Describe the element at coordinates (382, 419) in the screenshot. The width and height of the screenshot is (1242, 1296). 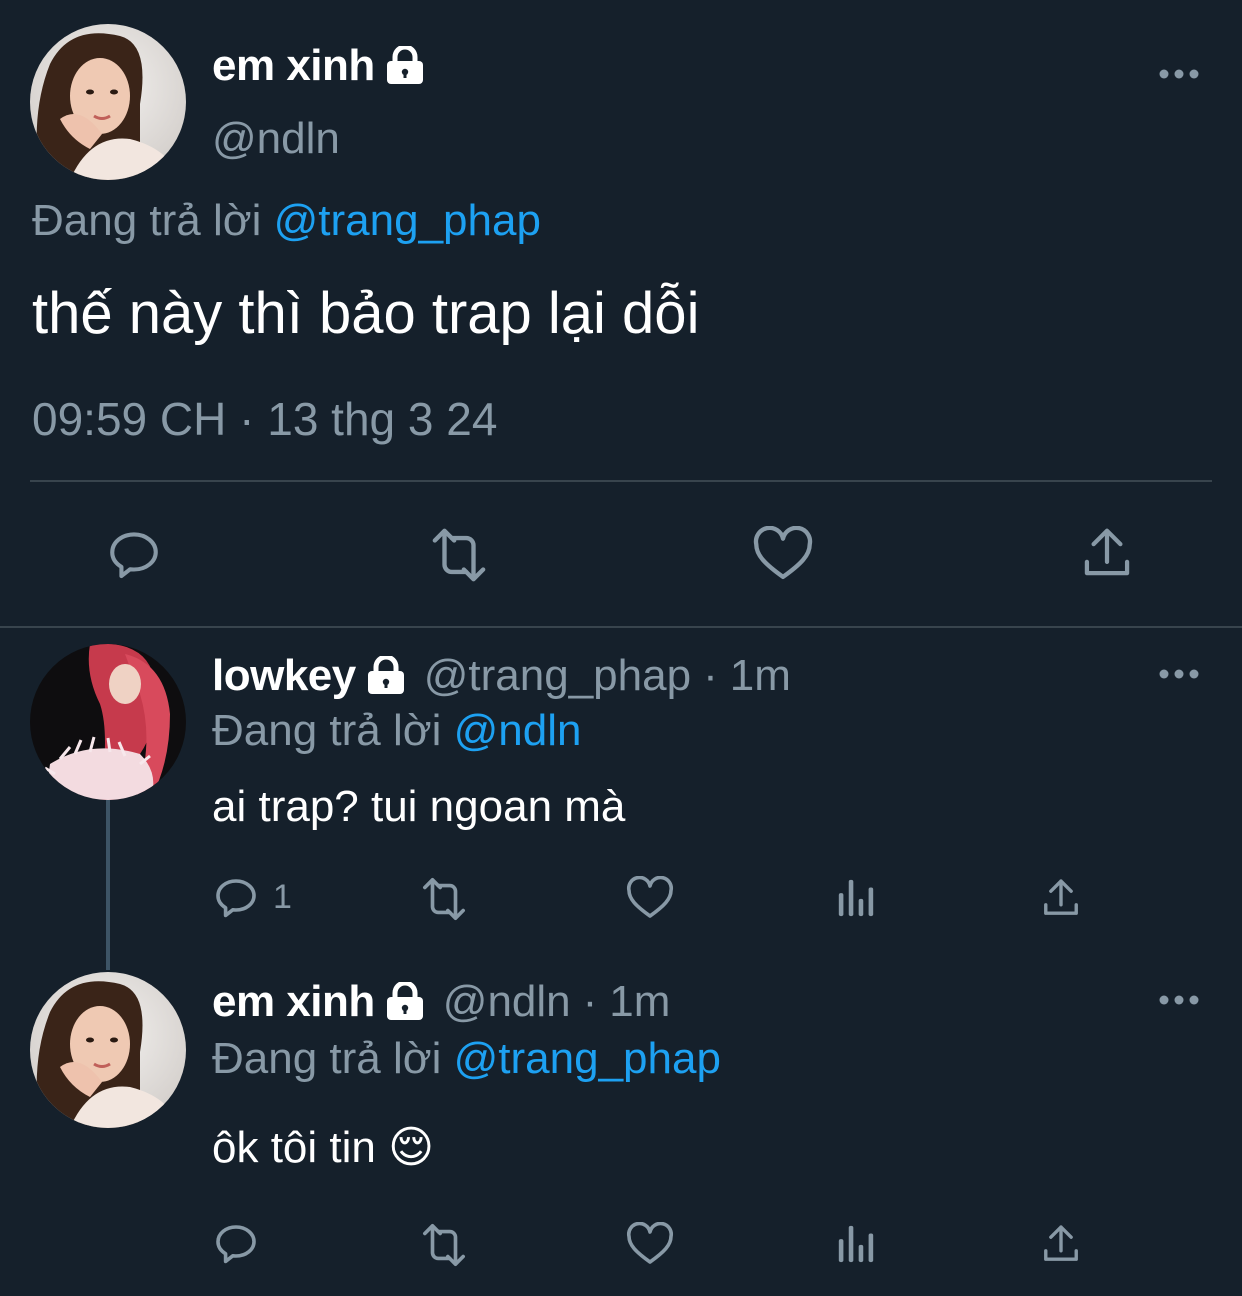
I see `main-tweet-date: 13 thg 3 24` at that location.